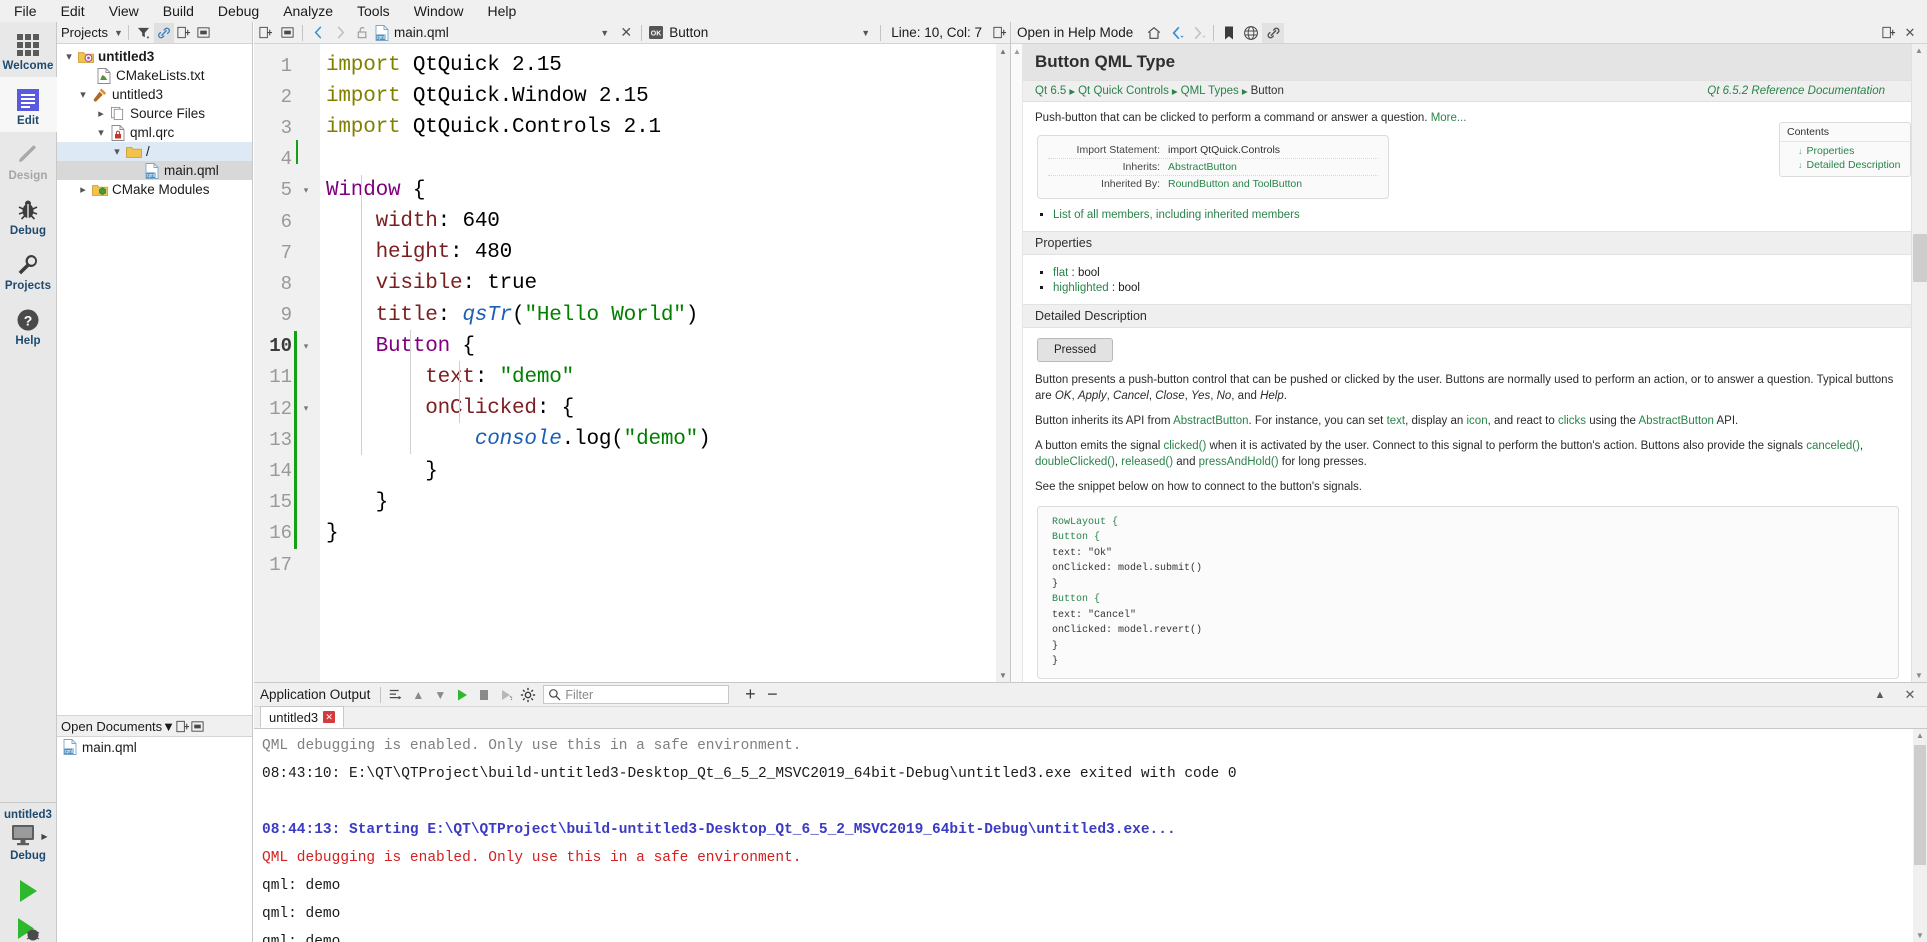  Describe the element at coordinates (154, 170) in the screenshot. I see `tree-item-main-qml: qml main.qml` at that location.